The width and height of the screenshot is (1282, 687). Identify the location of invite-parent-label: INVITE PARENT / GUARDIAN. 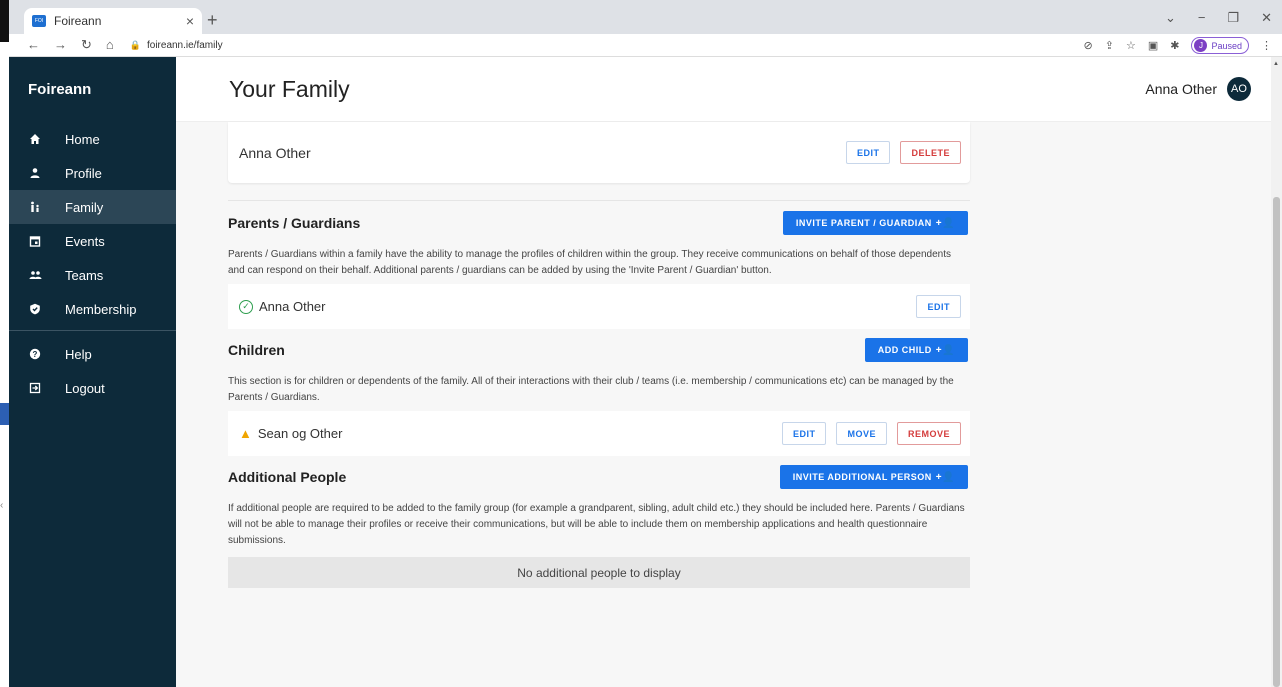
(863, 223).